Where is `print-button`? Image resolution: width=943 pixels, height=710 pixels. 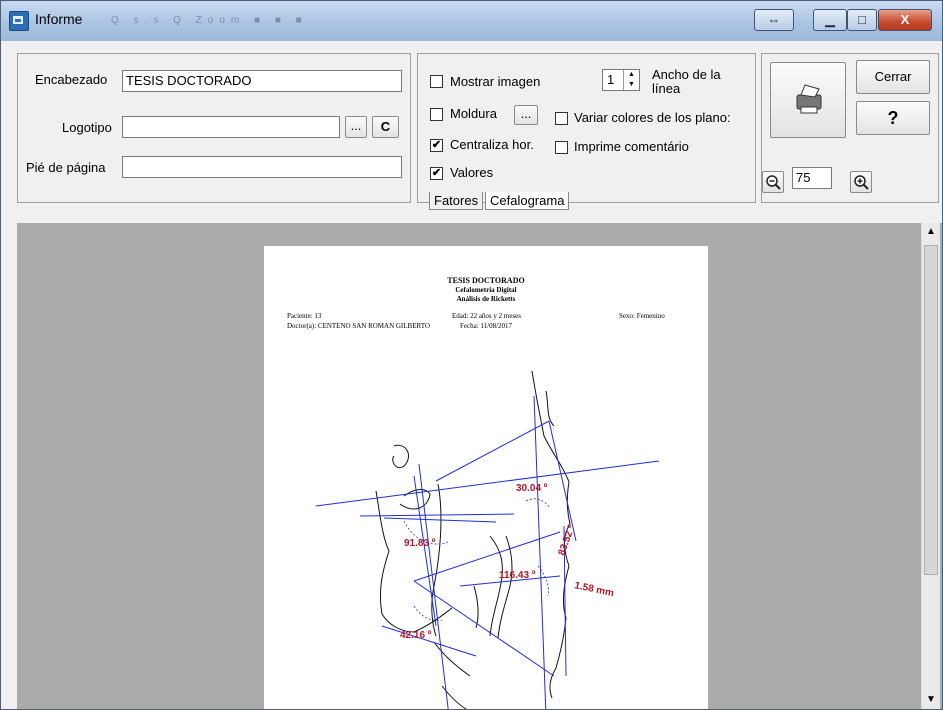
print-button is located at coordinates (808, 100).